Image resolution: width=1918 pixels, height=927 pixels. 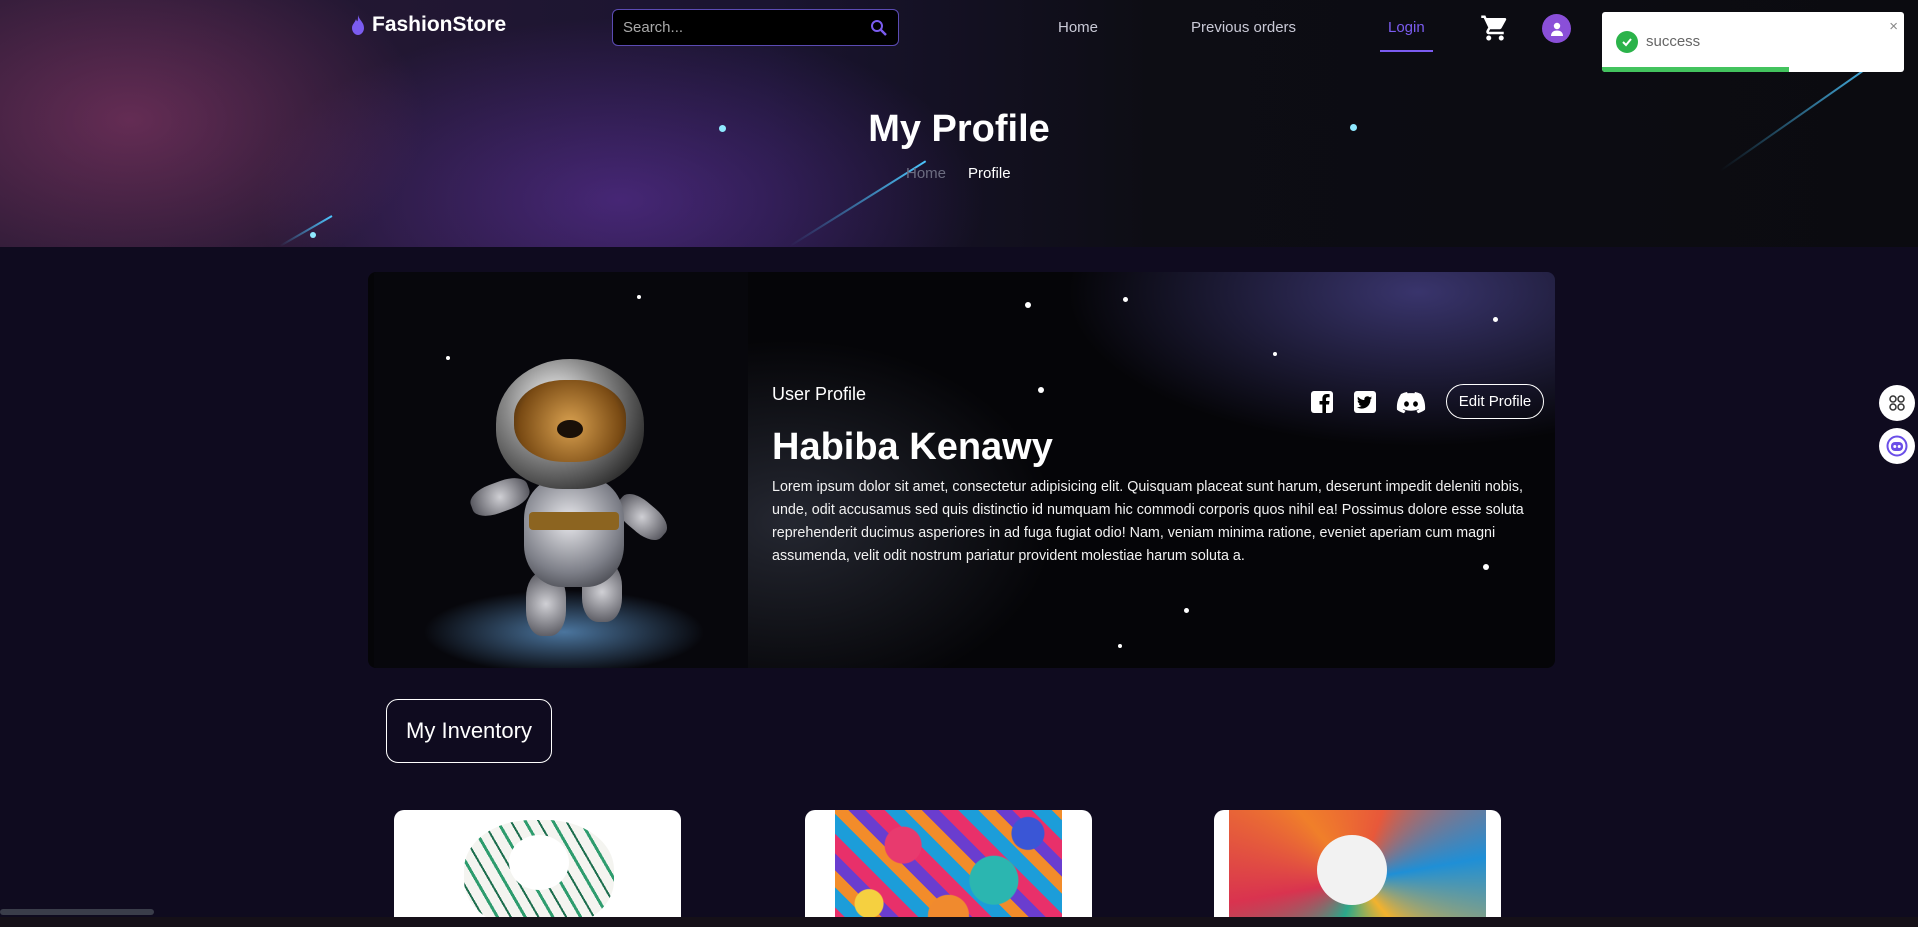 What do you see at coordinates (561, 470) in the screenshot?
I see `profile-avatar-image` at bounding box center [561, 470].